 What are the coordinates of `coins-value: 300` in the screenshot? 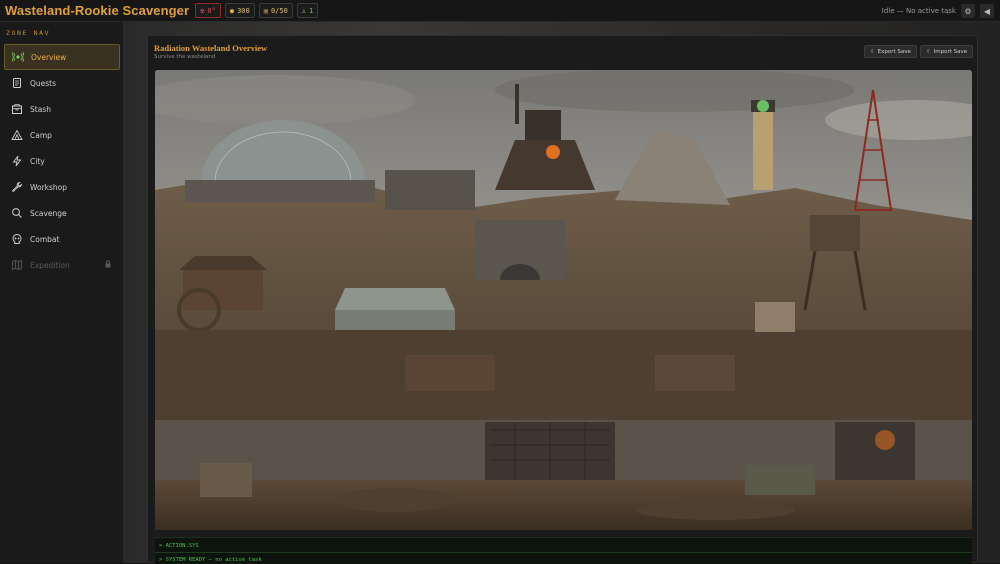 It's located at (243, 10).